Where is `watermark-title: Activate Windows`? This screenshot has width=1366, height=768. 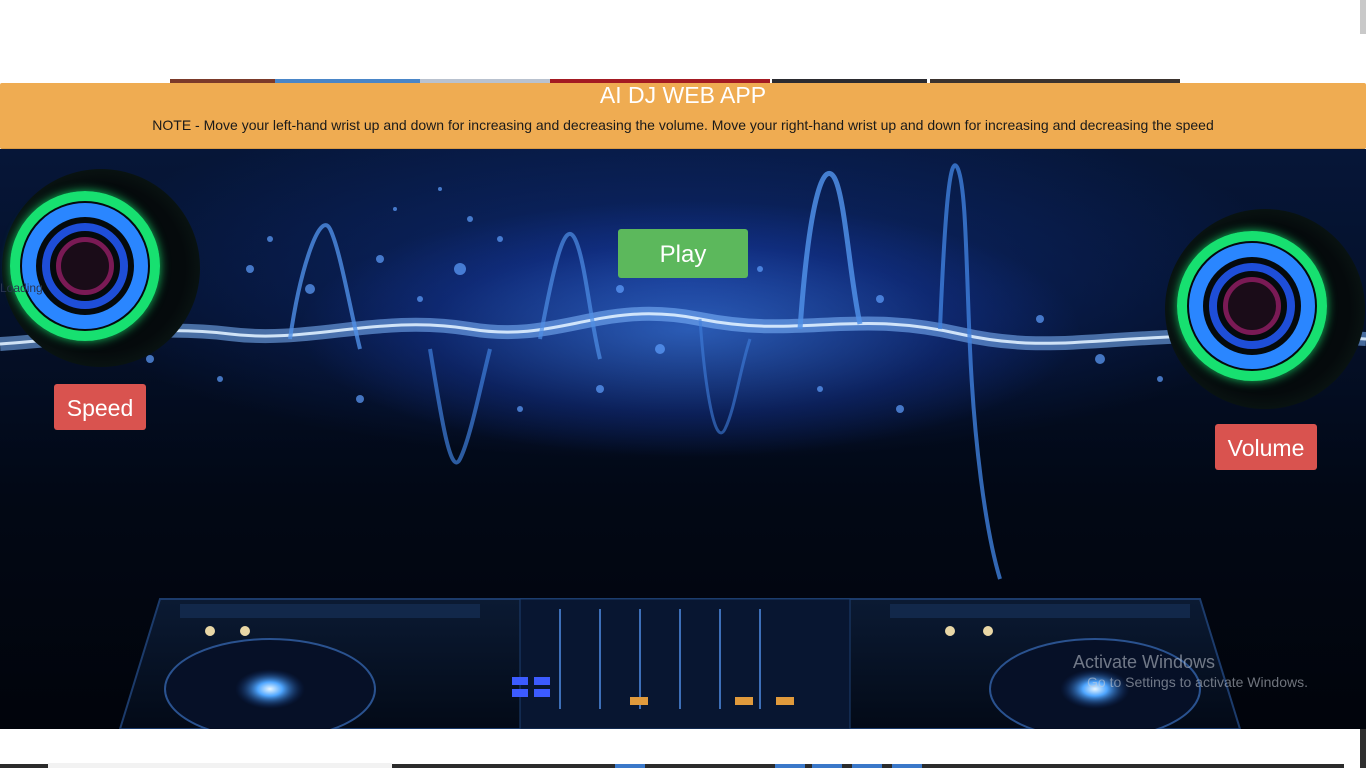 watermark-title: Activate Windows is located at coordinates (1144, 662).